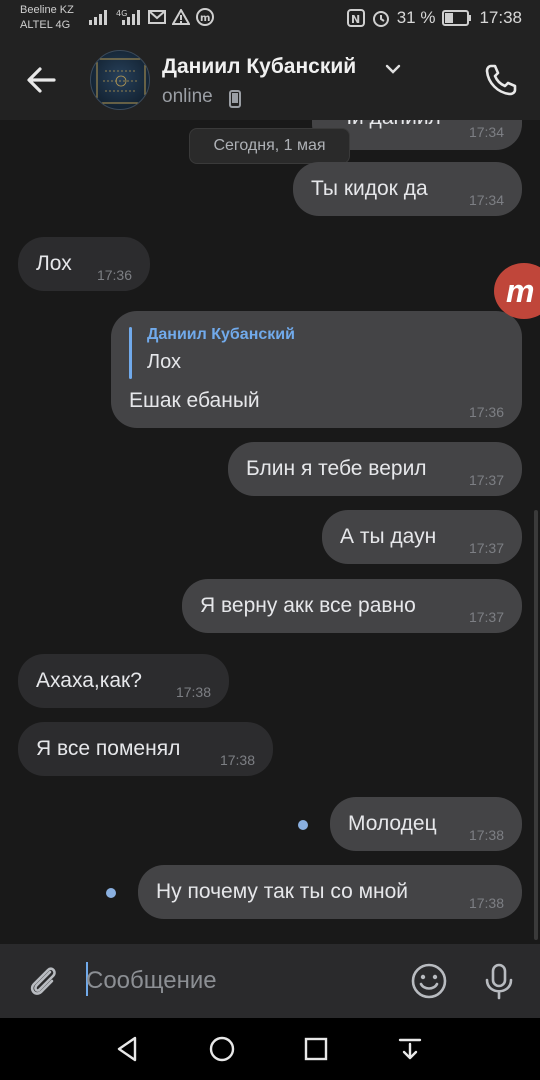 Image resolution: width=540 pixels, height=1080 pixels. I want to click on message-bubble: А ты даун 17:37, so click(422, 537).